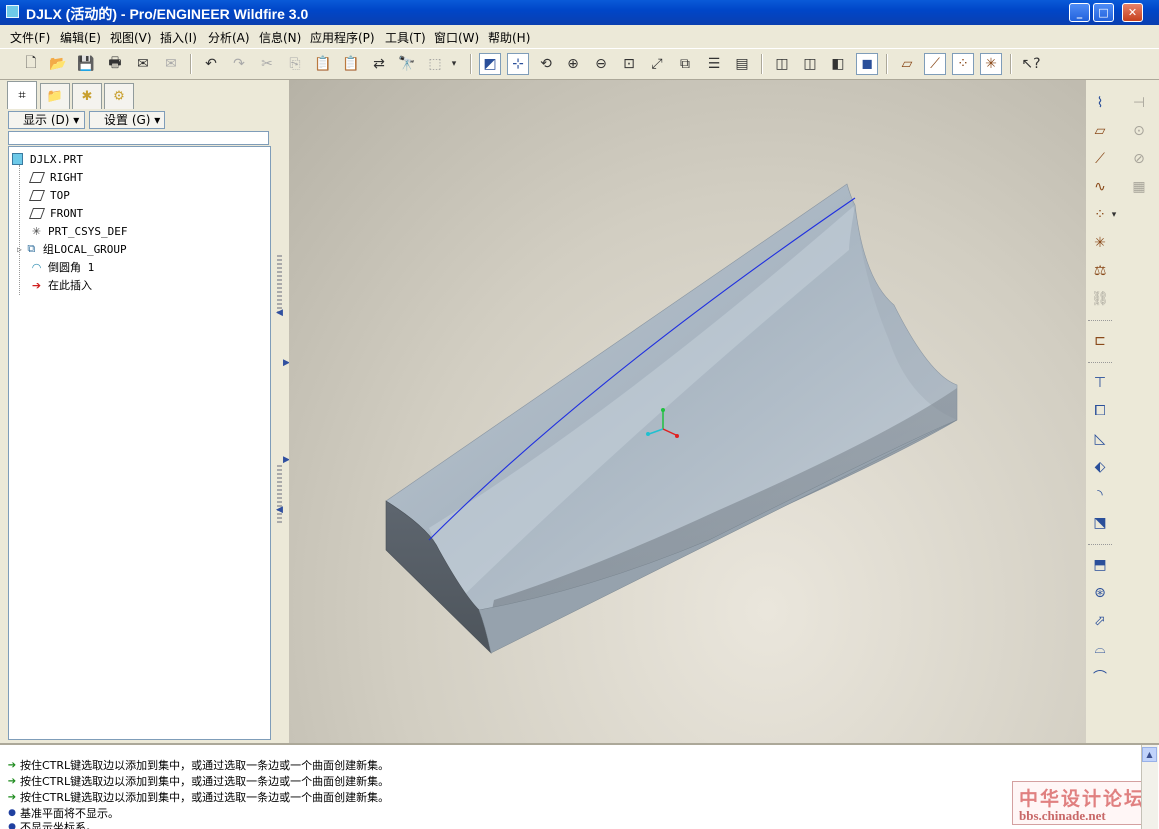  Describe the element at coordinates (454, 64) in the screenshot. I see `select-dropdown-icon: ▾` at that location.